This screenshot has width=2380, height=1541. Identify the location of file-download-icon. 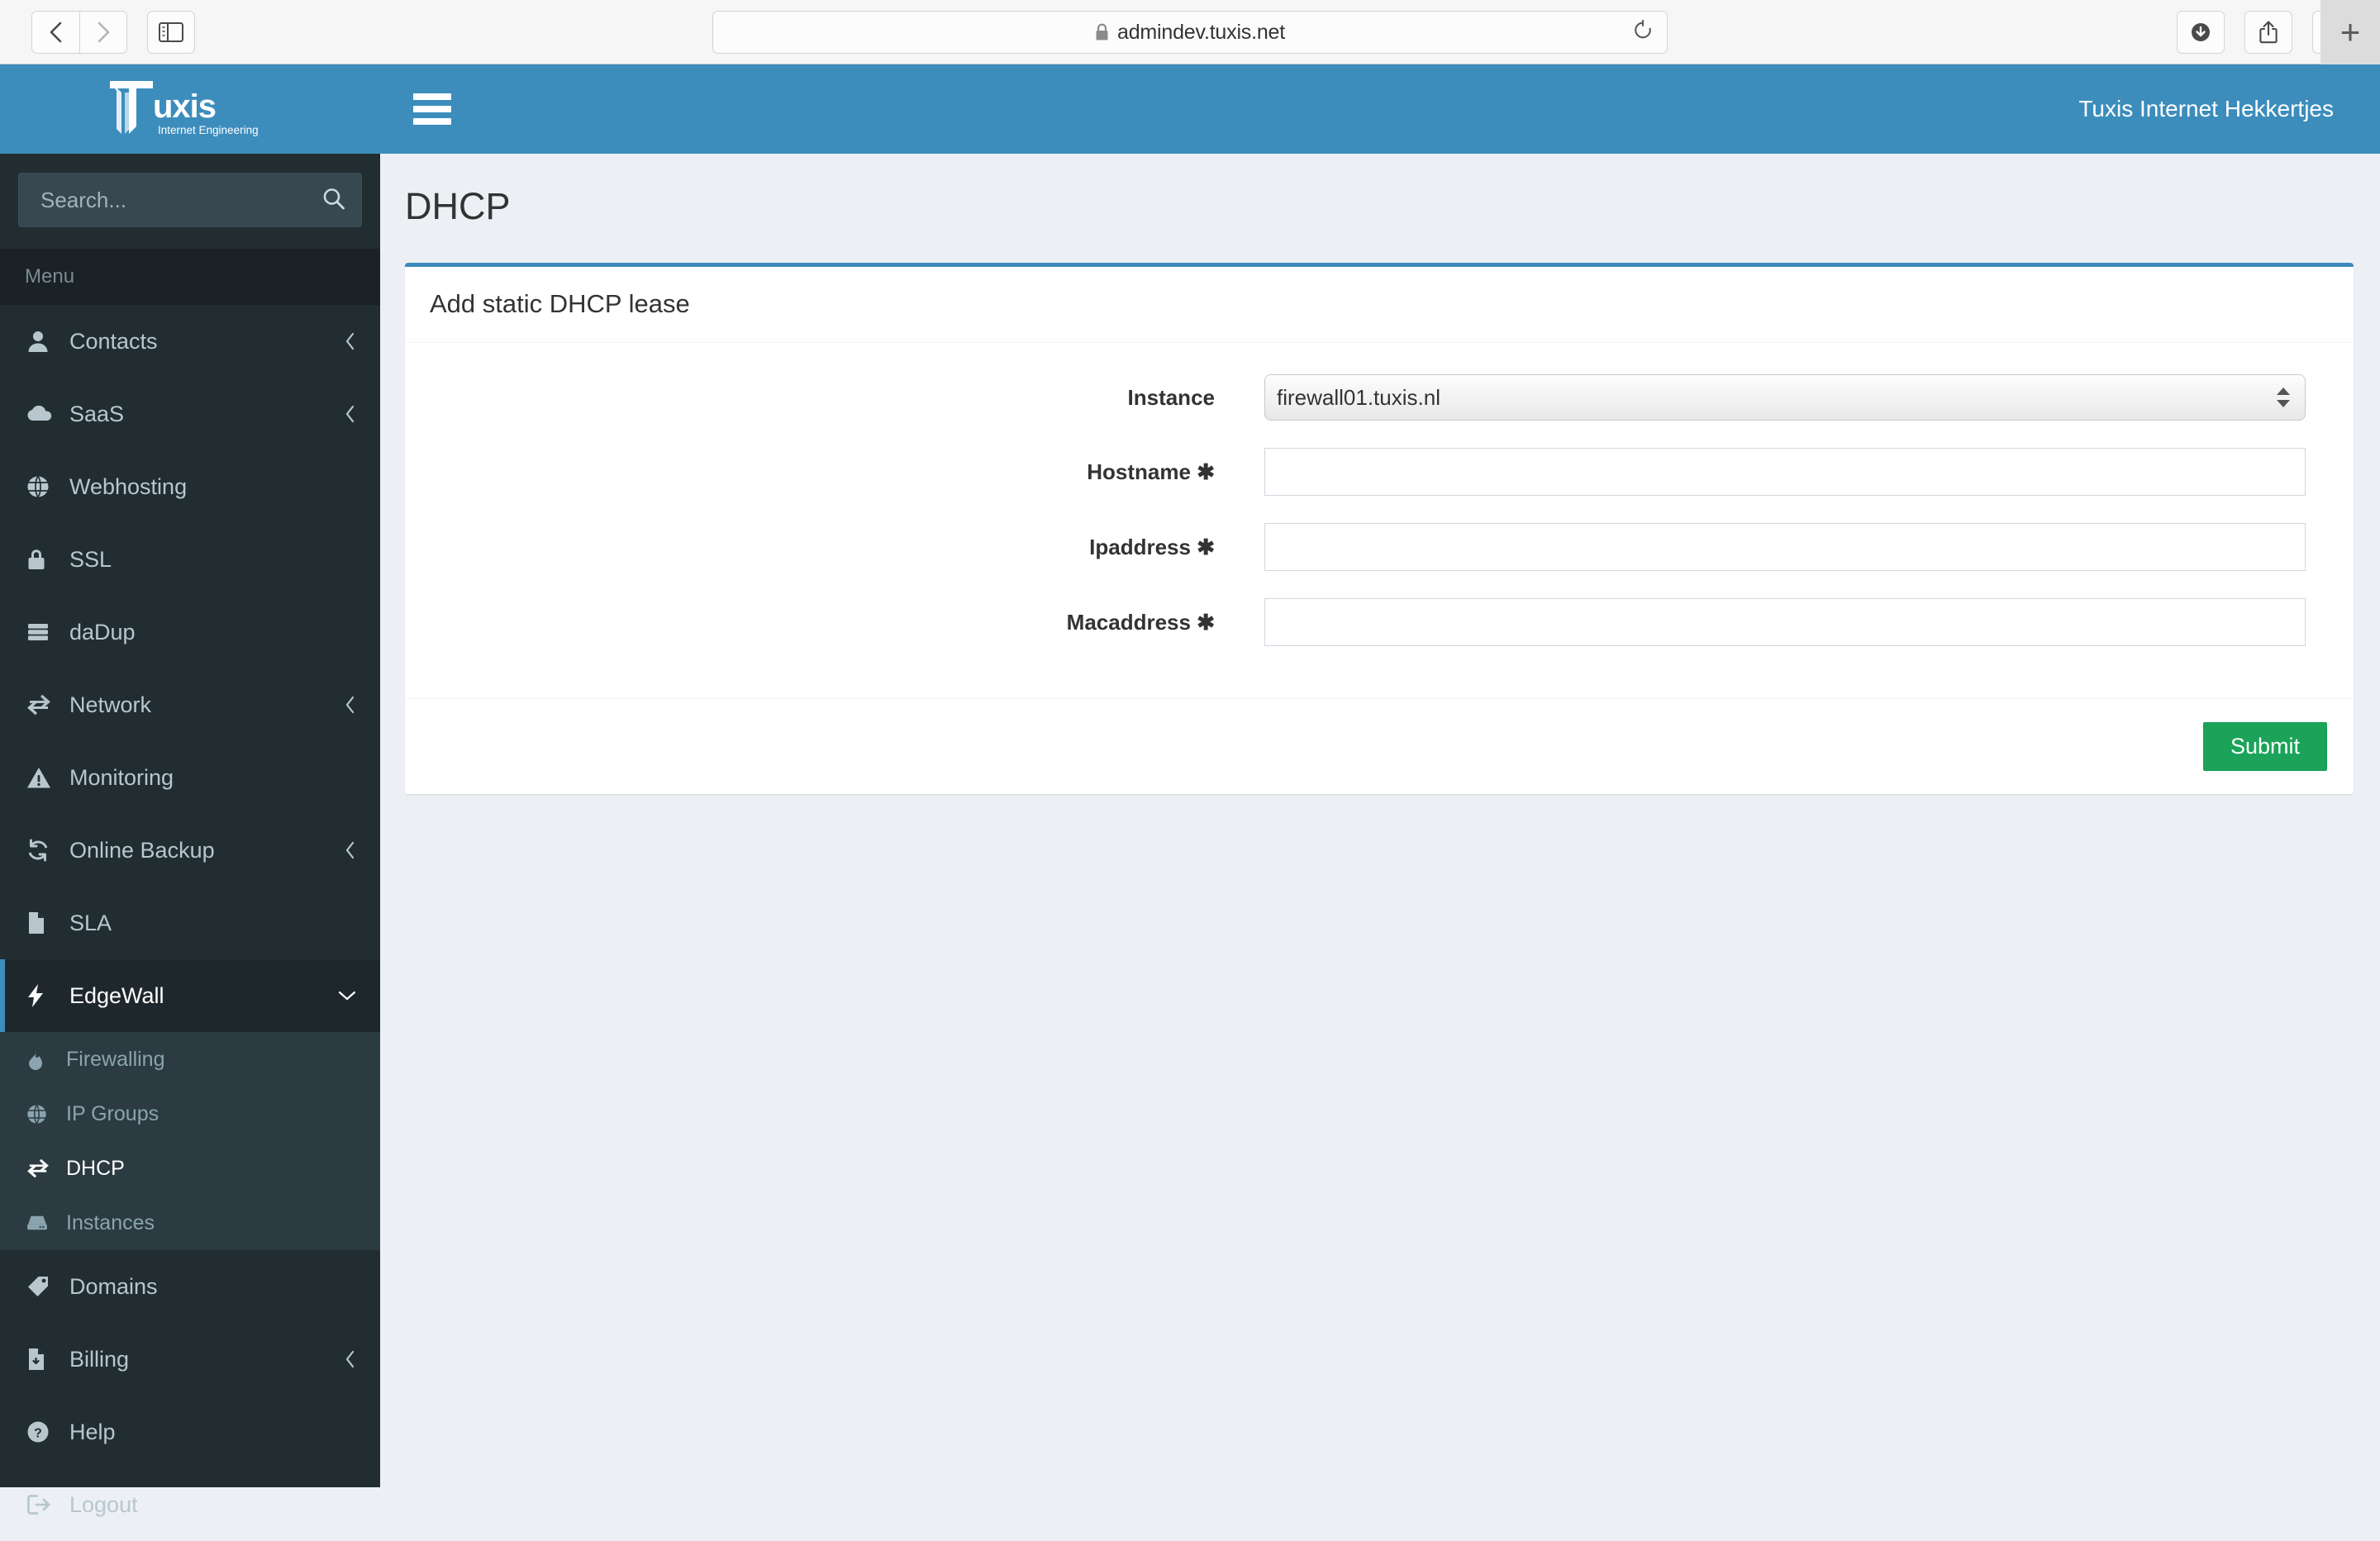
(45, 1360).